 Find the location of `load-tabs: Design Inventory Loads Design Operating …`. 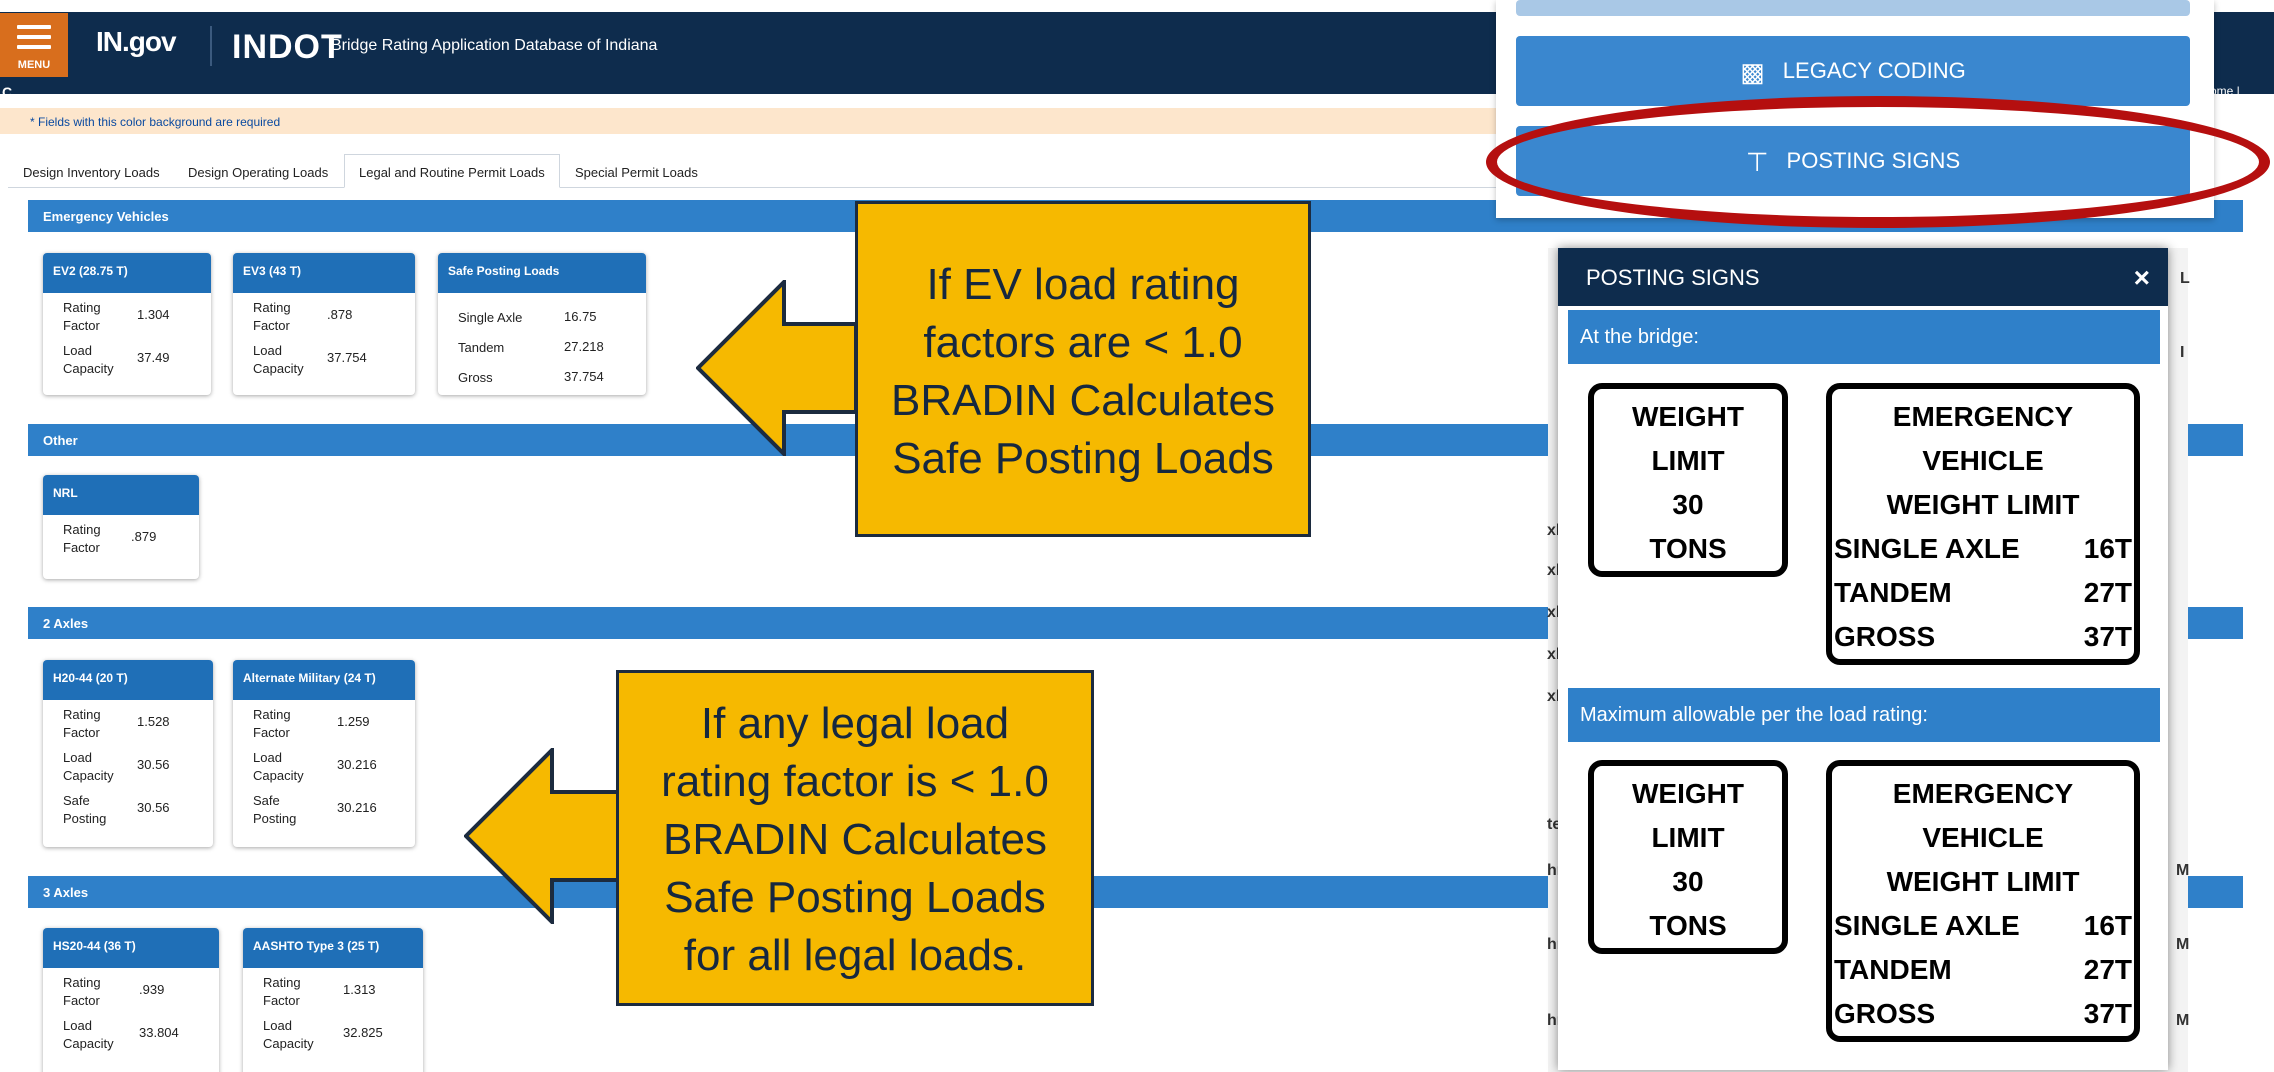

load-tabs: Design Inventory Loads Design Operating … is located at coordinates (753, 171).